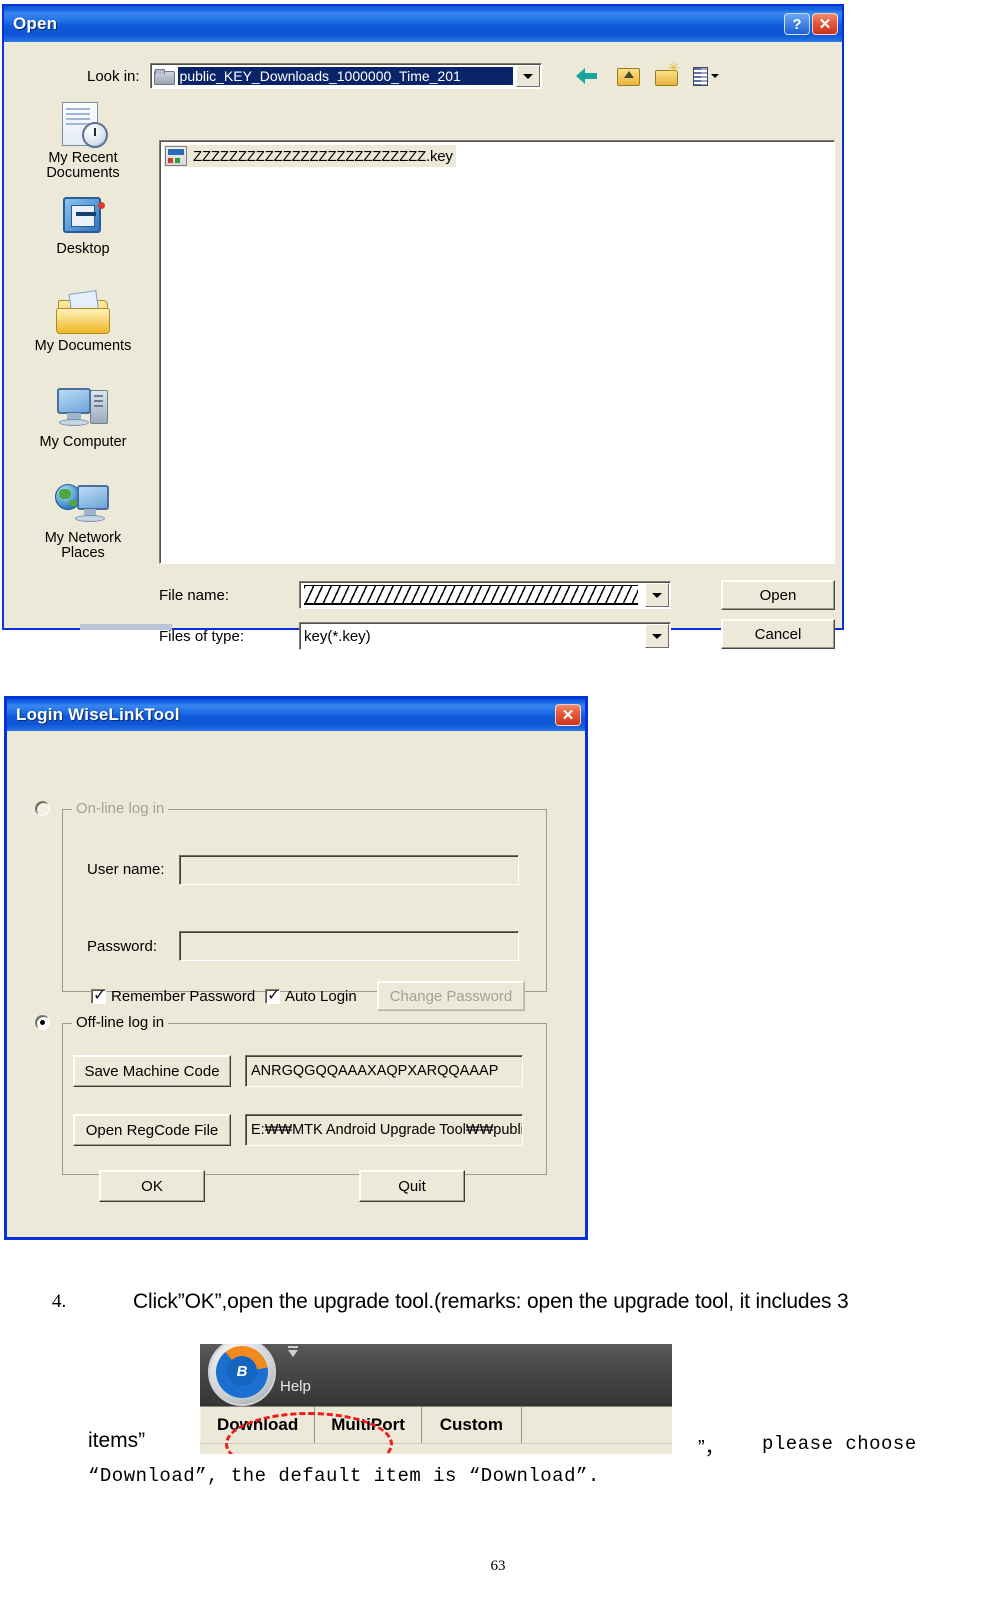 This screenshot has height=1614, width=996. I want to click on quick-access-caret-icon, so click(293, 1351).